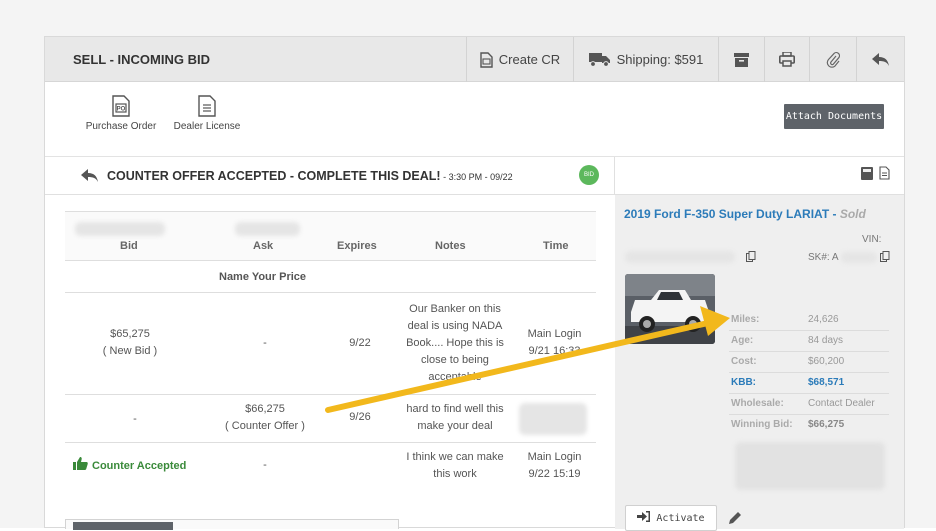 The height and width of the screenshot is (531, 936). I want to click on print-button, so click(786, 59).